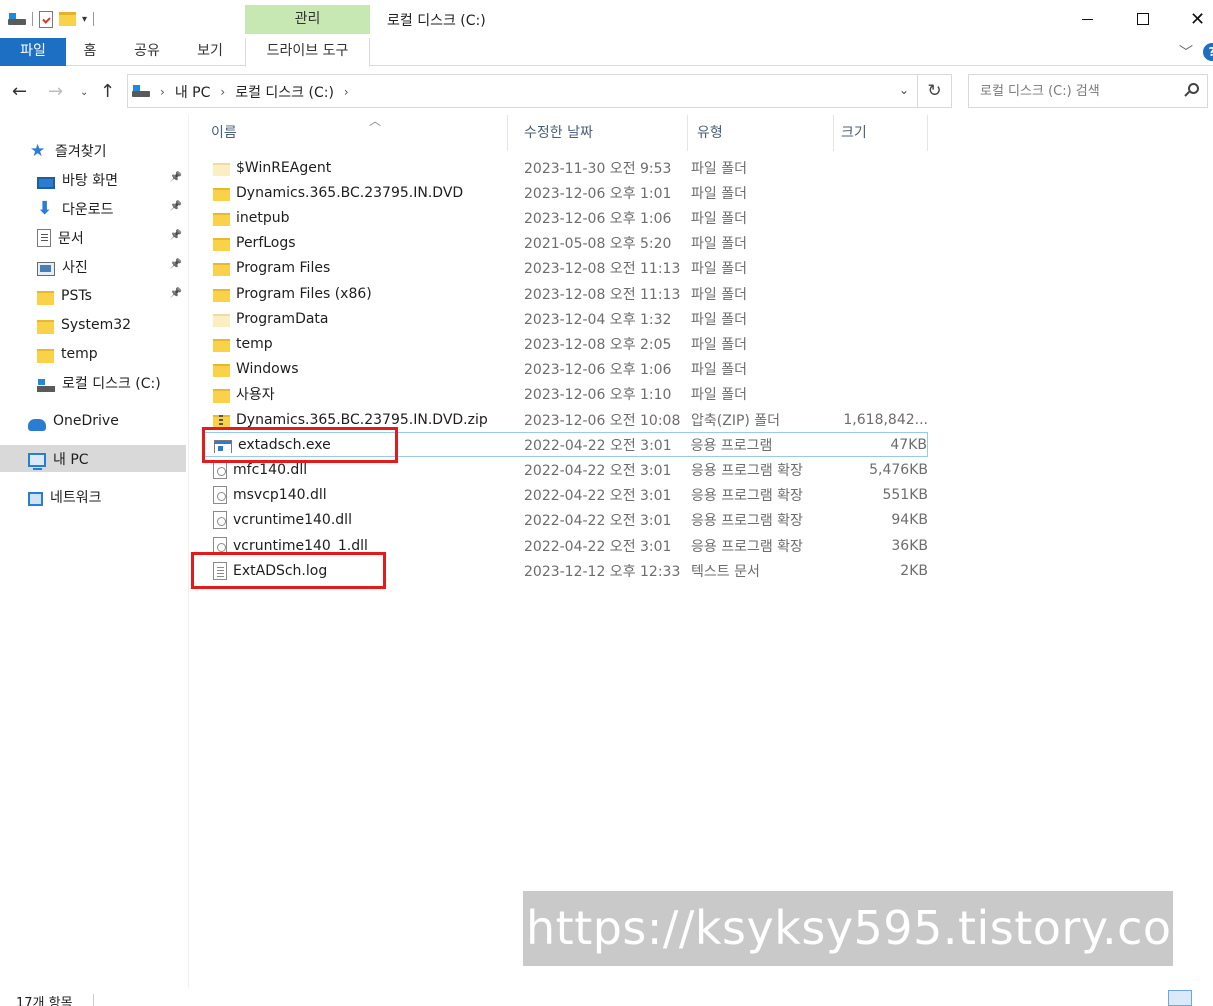  I want to click on drive-icon, so click(141, 91).